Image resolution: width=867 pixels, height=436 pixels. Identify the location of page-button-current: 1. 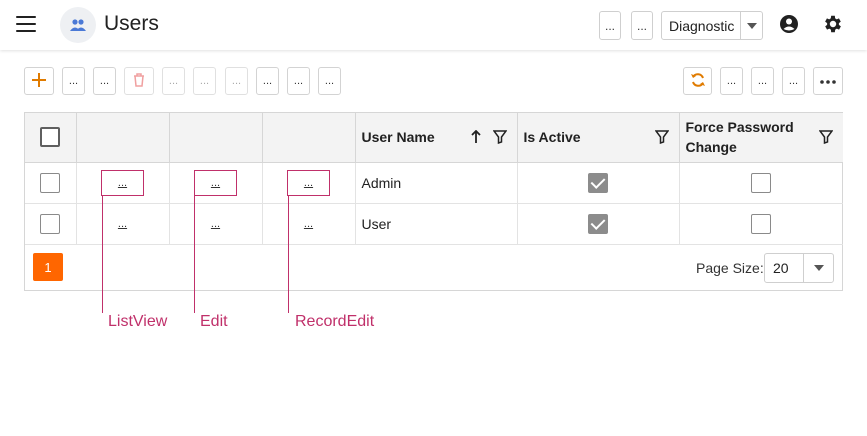
(48, 267).